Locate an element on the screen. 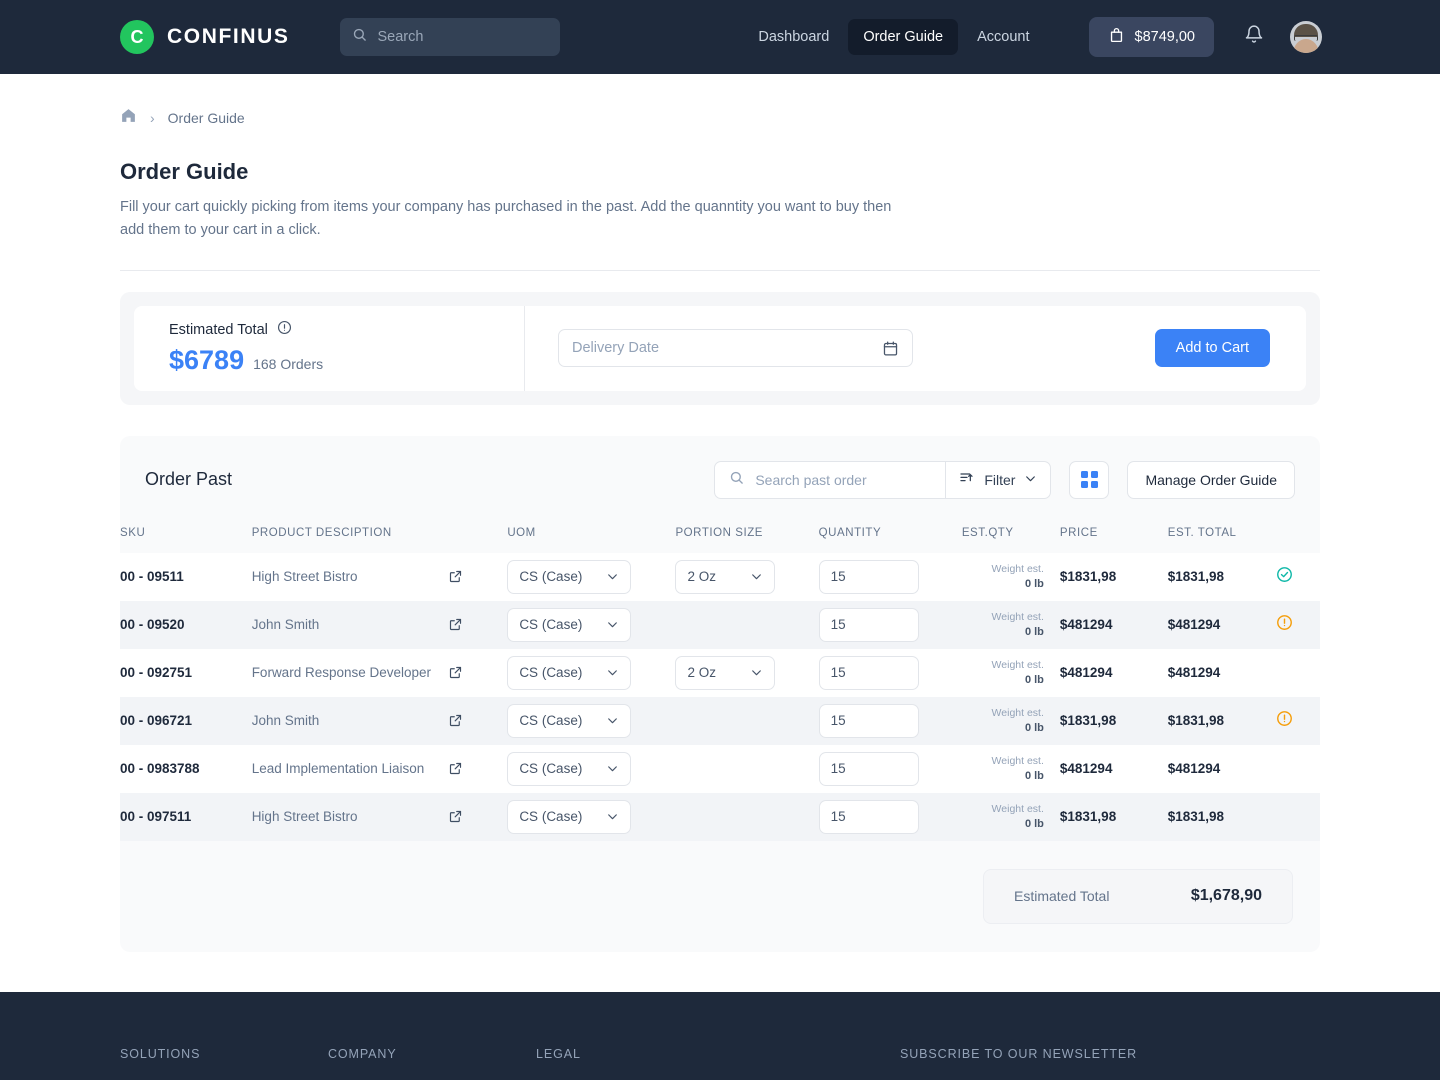 The width and height of the screenshot is (1440, 1080). row-sku: 00 - 09520 is located at coordinates (152, 624).